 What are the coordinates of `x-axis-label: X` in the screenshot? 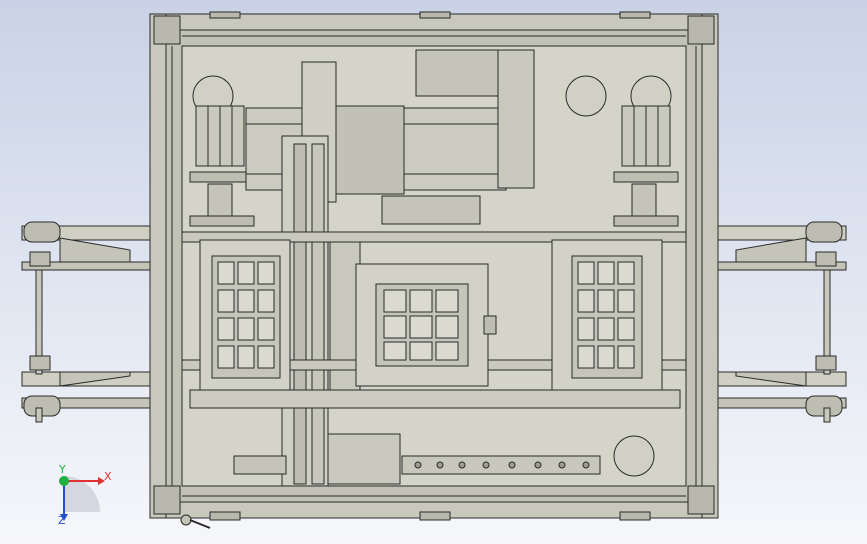 It's located at (108, 476).